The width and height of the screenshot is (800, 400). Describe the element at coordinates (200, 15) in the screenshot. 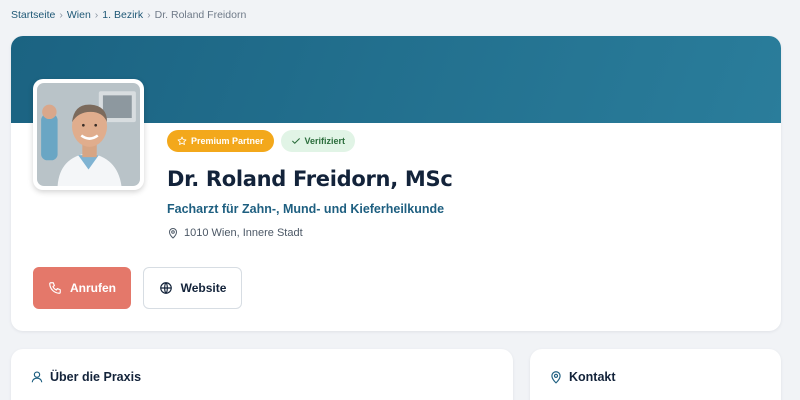

I see `breadcrumb-current: Dr. Roland Freidorn` at that location.